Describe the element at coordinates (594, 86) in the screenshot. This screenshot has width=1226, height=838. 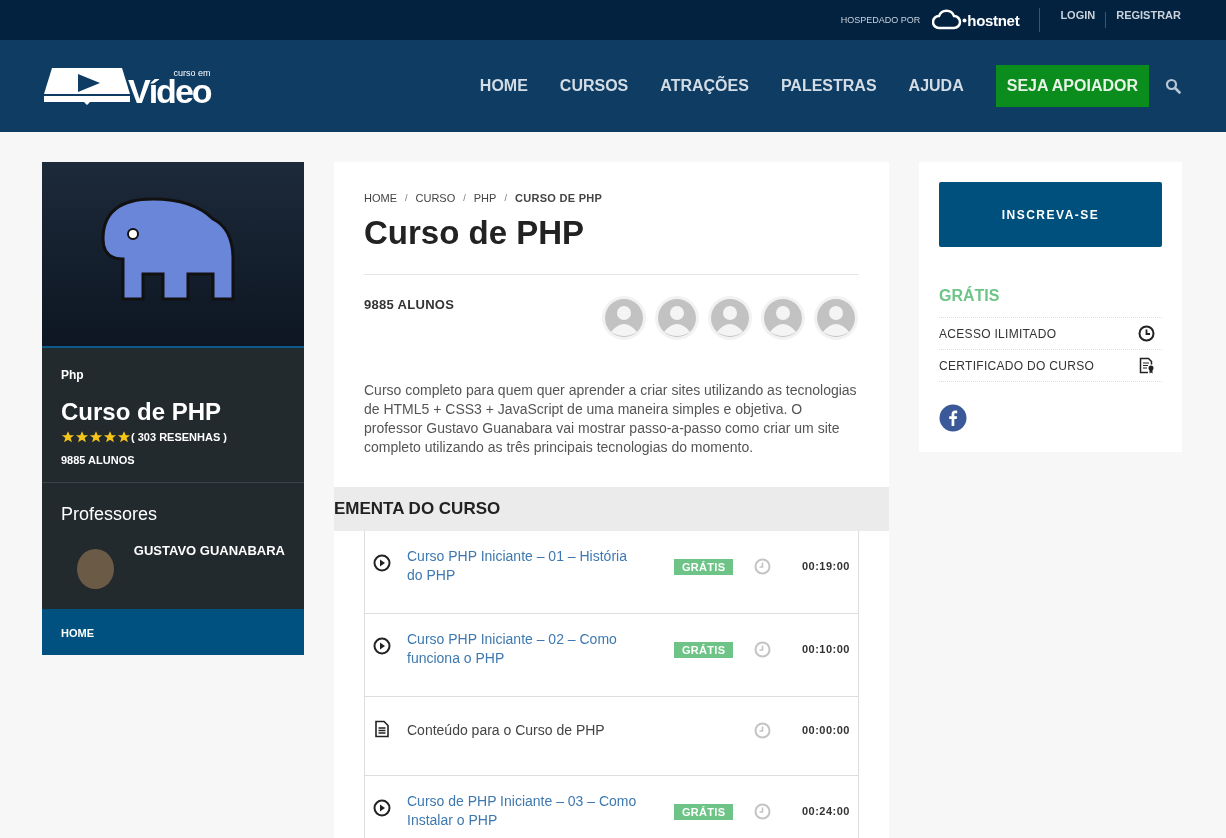
I see `nav-link: CURSOS` at that location.